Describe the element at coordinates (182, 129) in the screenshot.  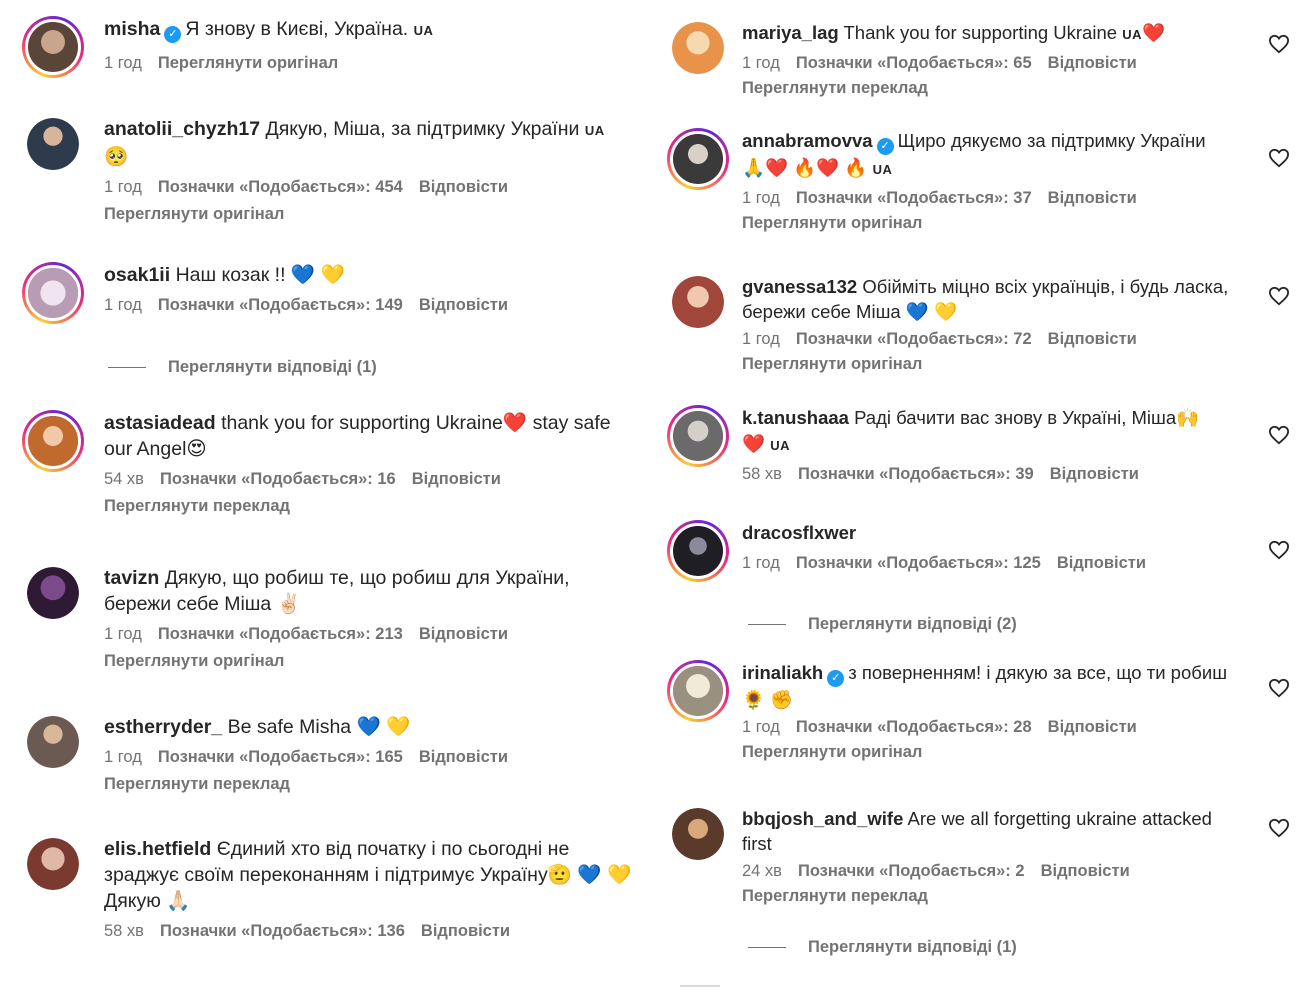
I see `comment-username: anatolii_chyzh17` at that location.